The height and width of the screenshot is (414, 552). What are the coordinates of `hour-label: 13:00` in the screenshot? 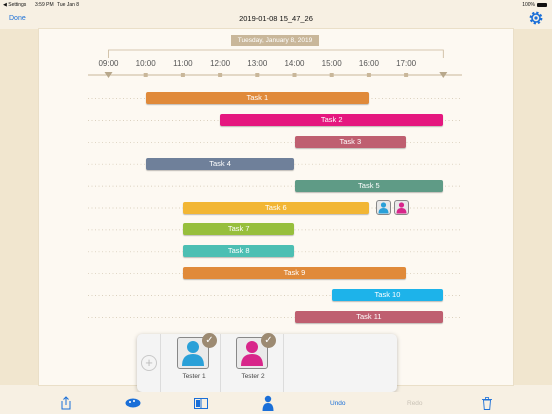 It's located at (257, 63).